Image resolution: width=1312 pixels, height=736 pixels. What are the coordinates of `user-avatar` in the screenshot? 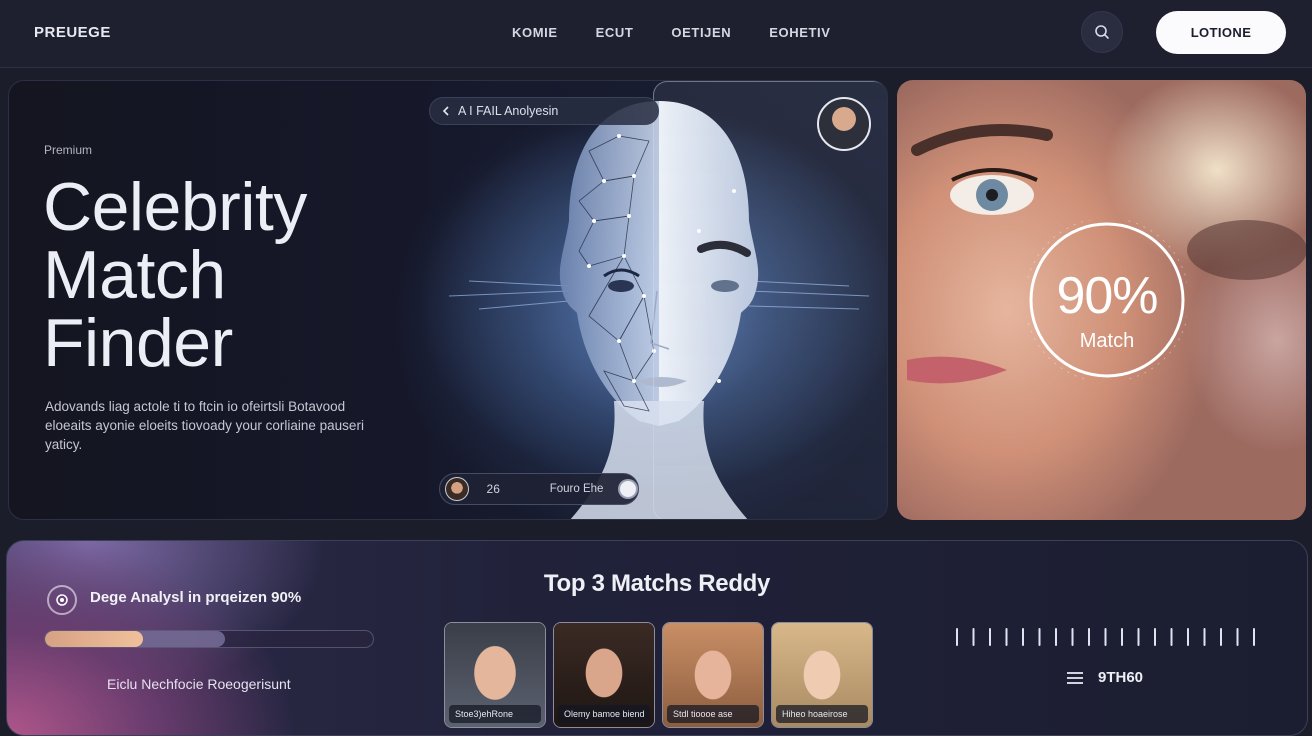 It's located at (844, 124).